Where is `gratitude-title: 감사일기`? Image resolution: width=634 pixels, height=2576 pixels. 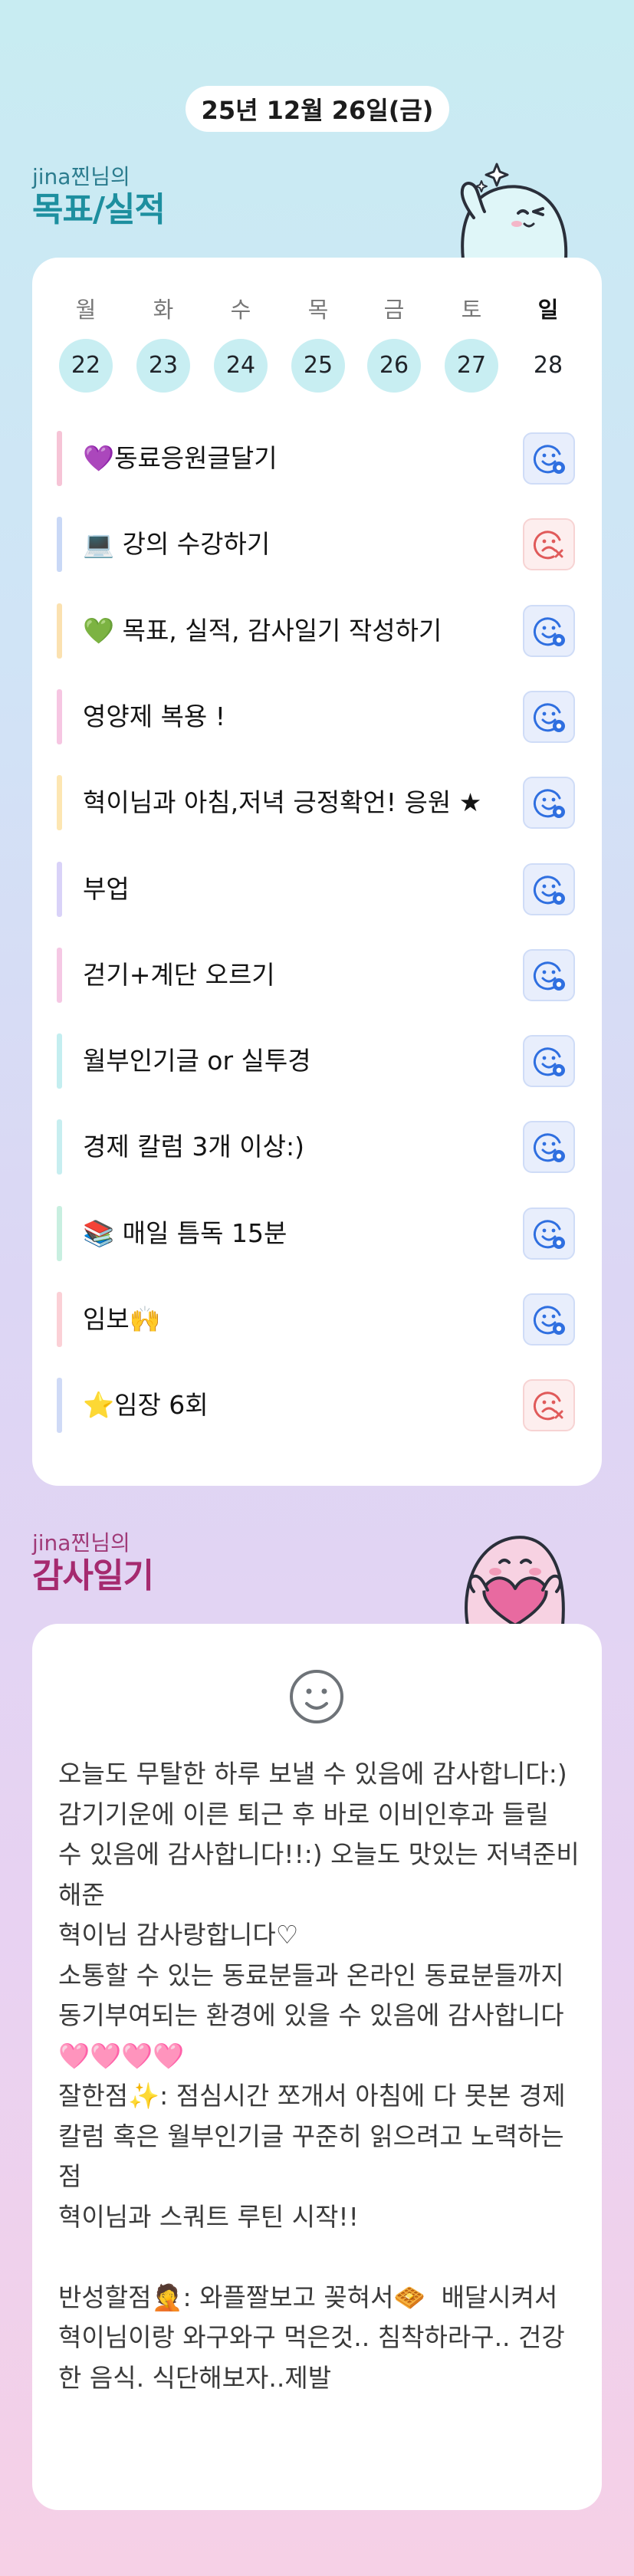 gratitude-title: 감사일기 is located at coordinates (93, 1575).